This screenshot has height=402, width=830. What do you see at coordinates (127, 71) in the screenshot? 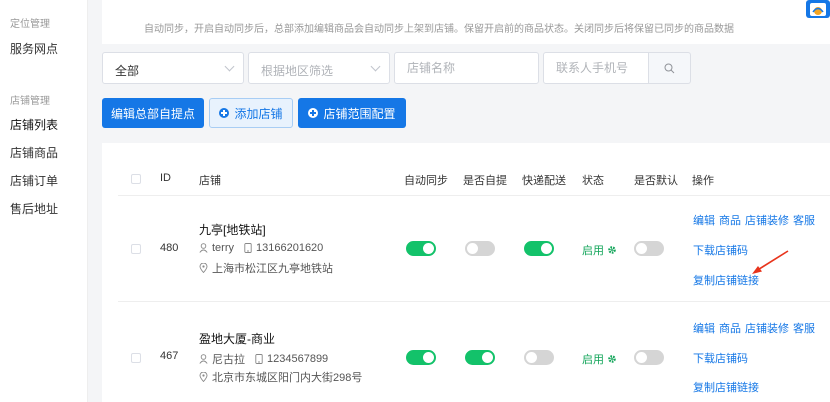
I see `type-select-value: 全部` at bounding box center [127, 71].